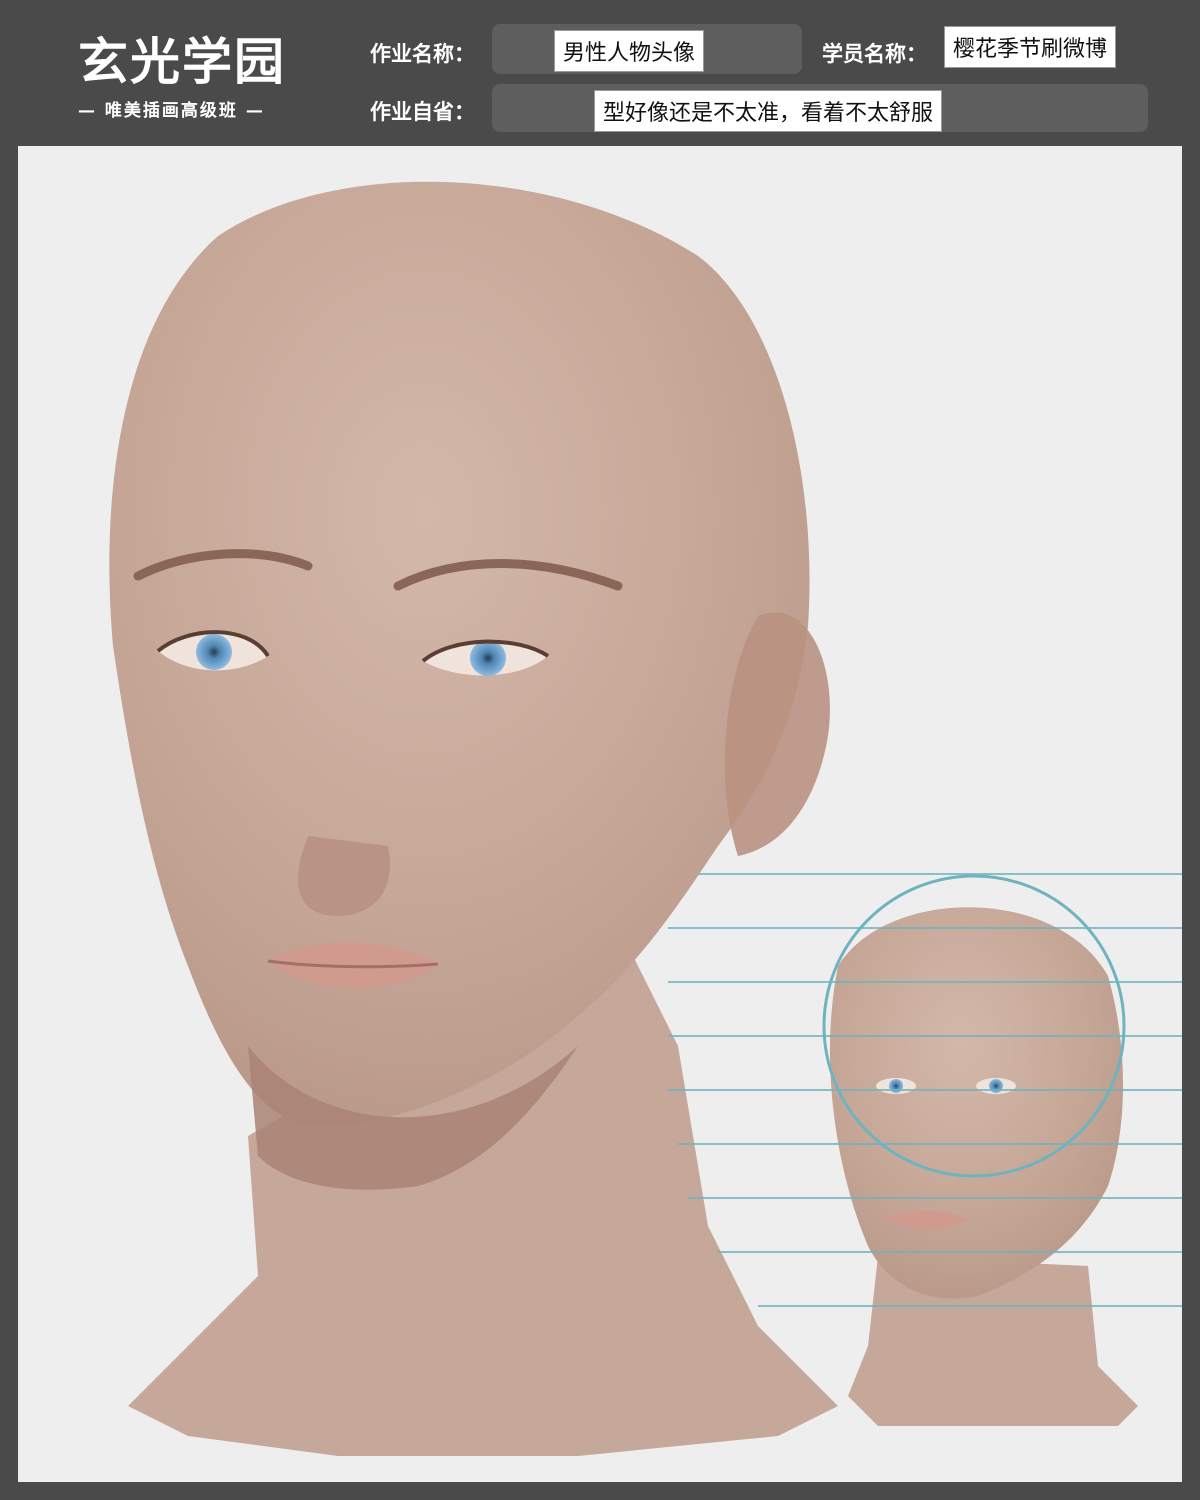 This screenshot has height=1500, width=1200. What do you see at coordinates (422, 54) in the screenshot?
I see `assignment-name-label: 作业名称：` at bounding box center [422, 54].